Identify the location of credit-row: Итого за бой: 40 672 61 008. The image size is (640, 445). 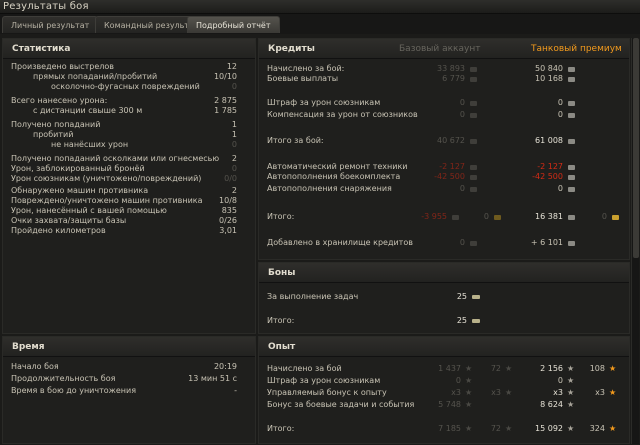
(445, 142).